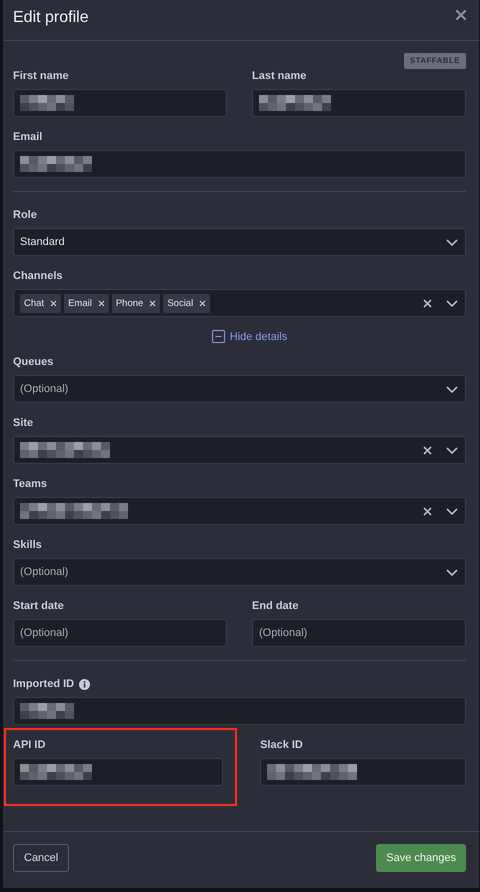  Describe the element at coordinates (239, 303) in the screenshot. I see `select-field: Chat Email Phone Social` at that location.